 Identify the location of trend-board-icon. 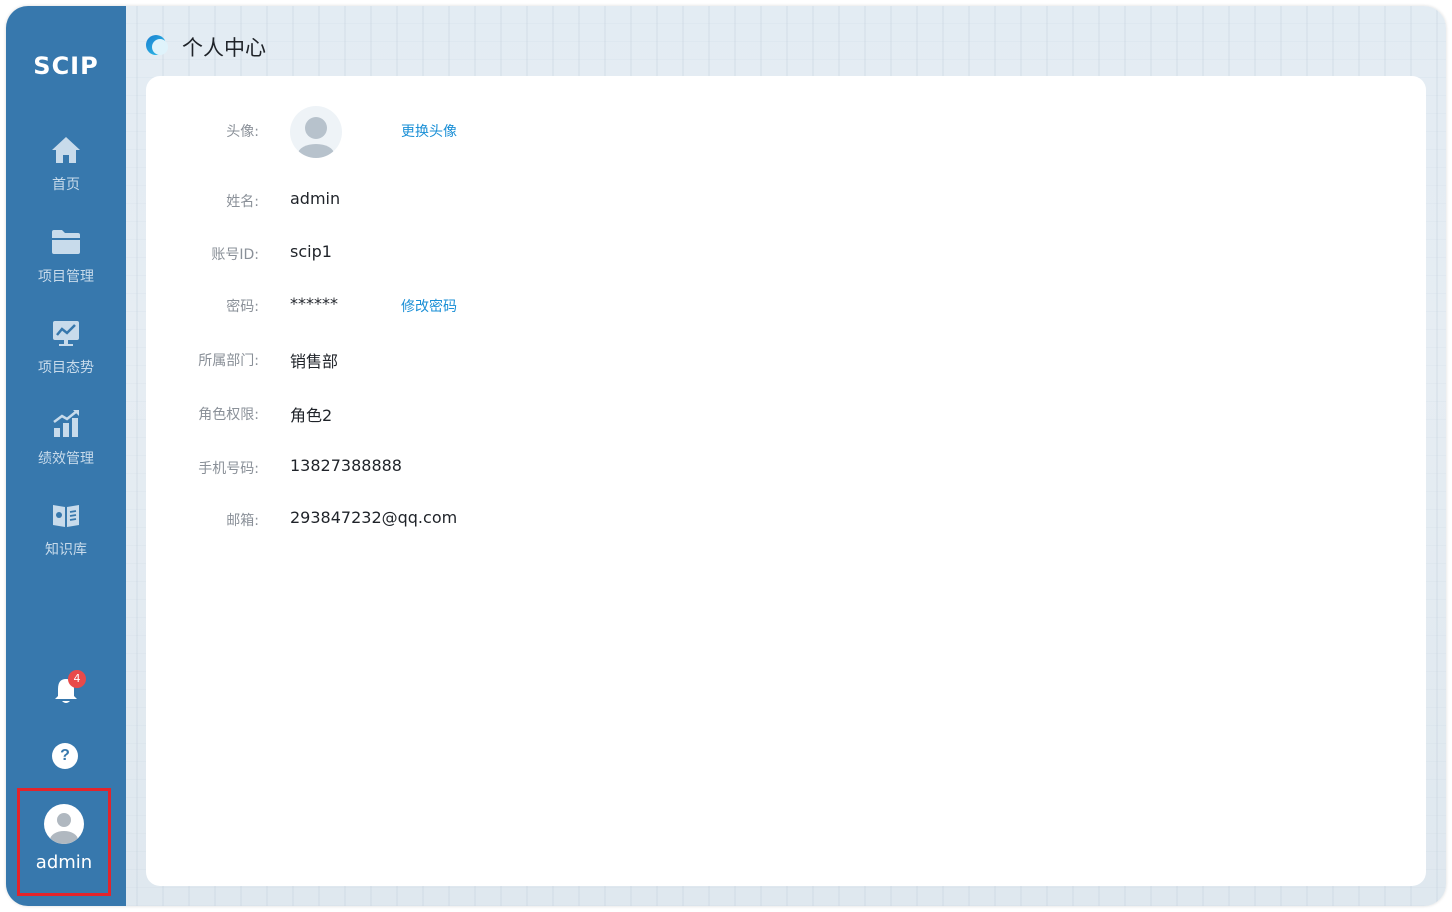
(66, 333).